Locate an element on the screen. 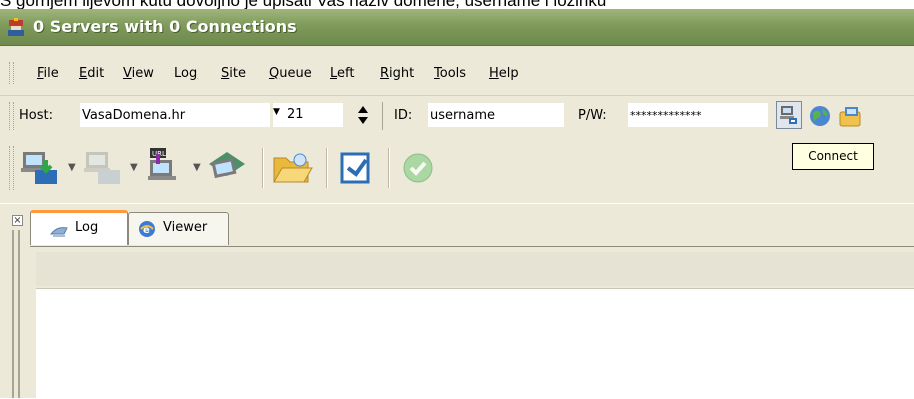 This screenshot has height=399, width=914. ftp-connect-icon is located at coordinates (41, 168).